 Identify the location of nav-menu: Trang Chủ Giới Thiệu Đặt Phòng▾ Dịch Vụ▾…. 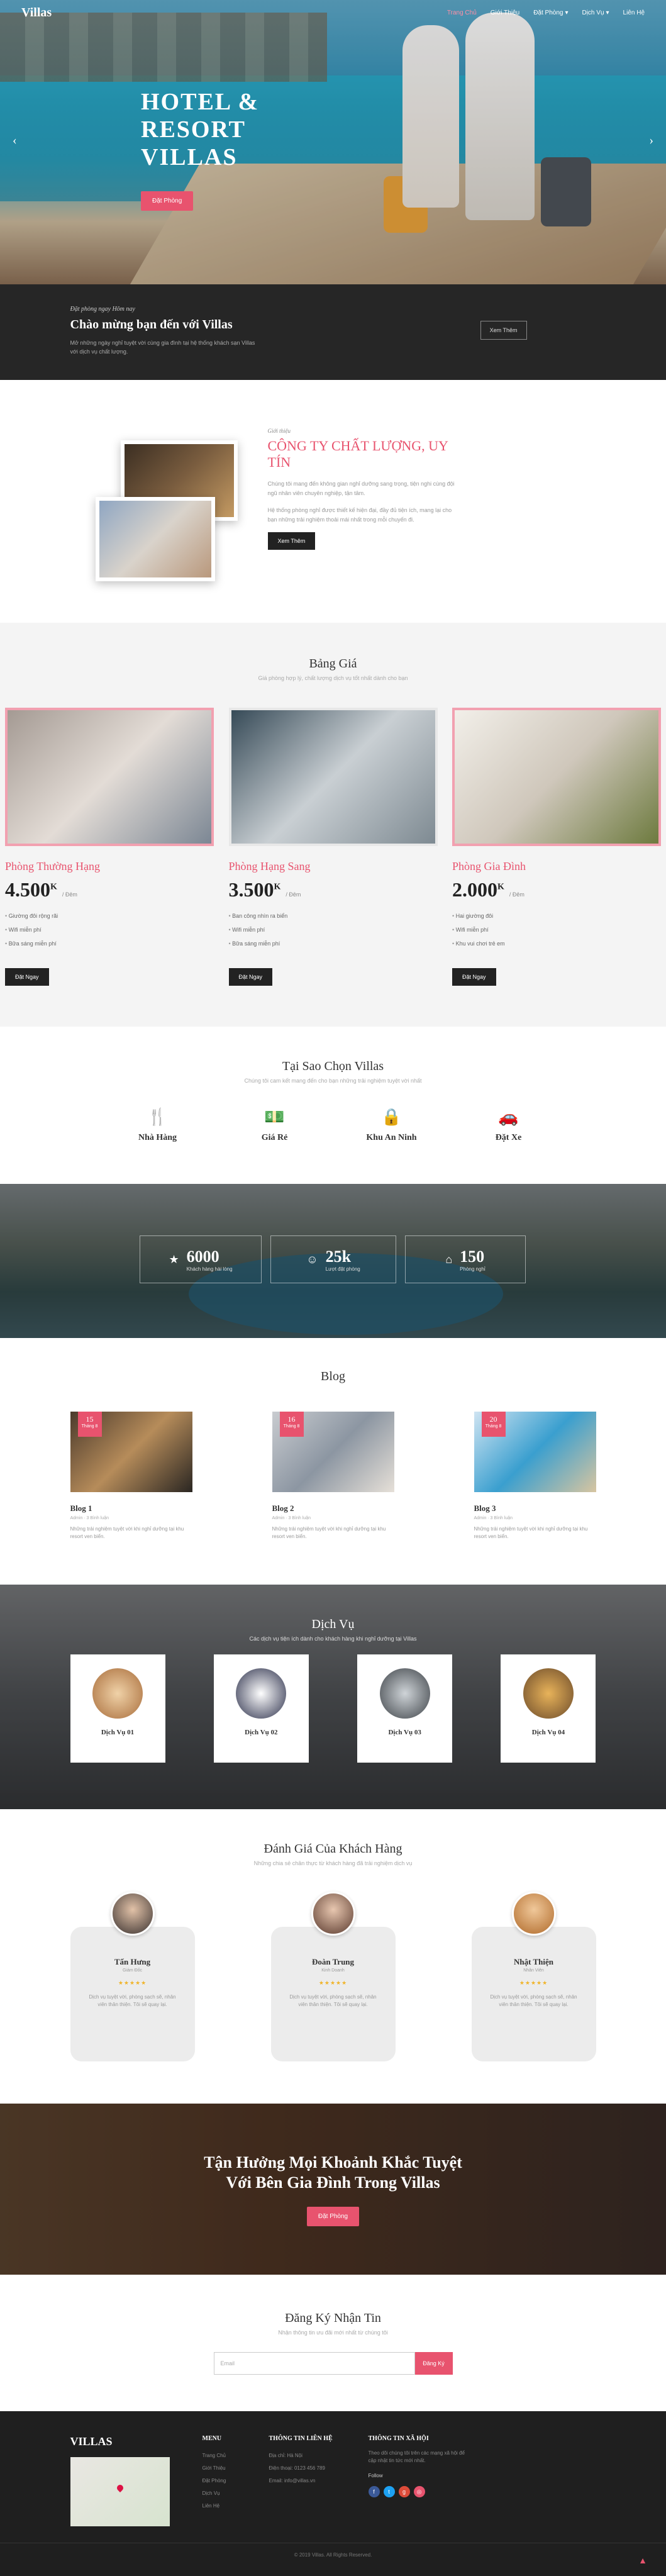
(546, 12).